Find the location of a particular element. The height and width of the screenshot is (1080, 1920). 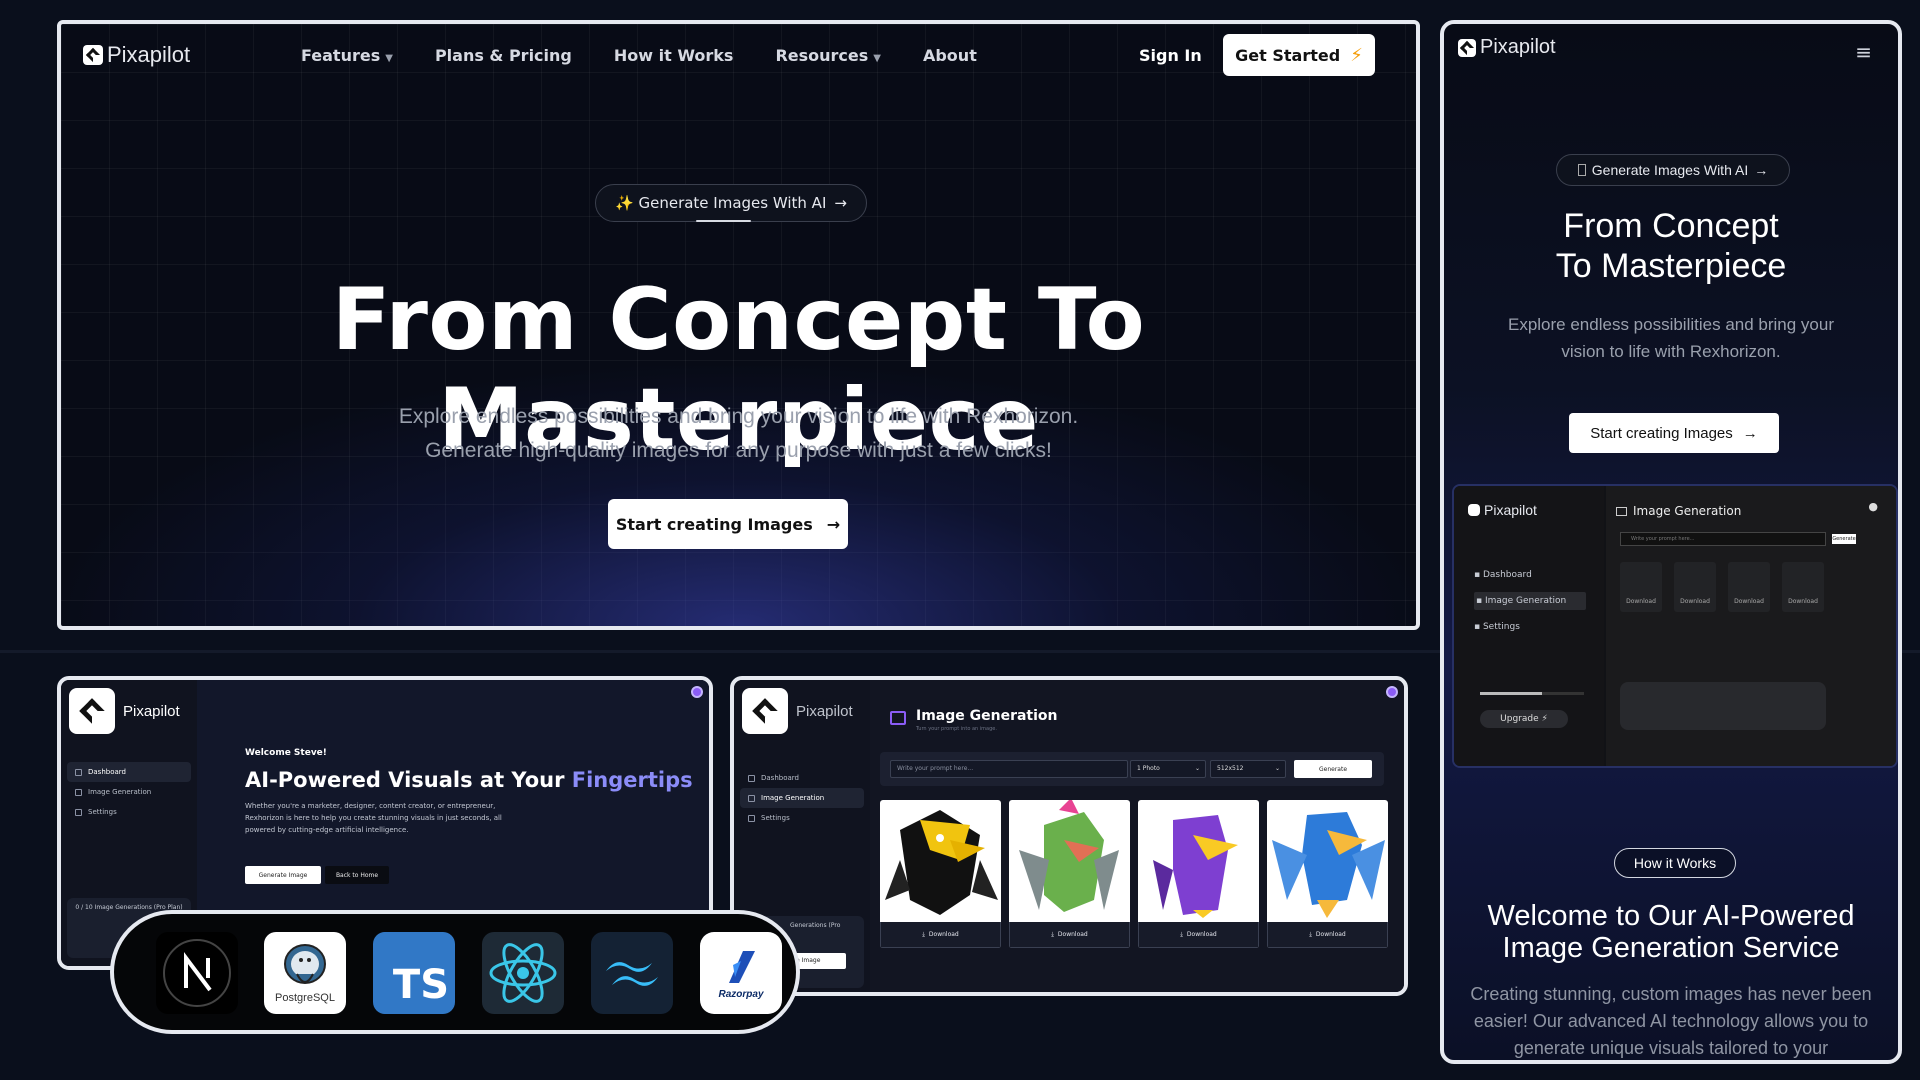

image-gen-subtitle: Turn your prompt into an image. is located at coordinates (956, 729).